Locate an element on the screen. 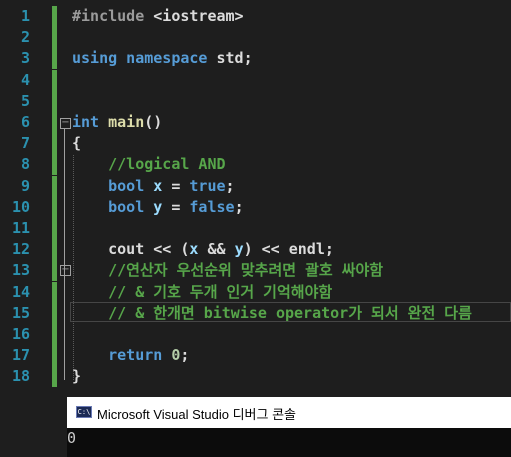 Image resolution: width=511 pixels, height=457 pixels. code-line: 3 using namespace std; is located at coordinates (255, 58).